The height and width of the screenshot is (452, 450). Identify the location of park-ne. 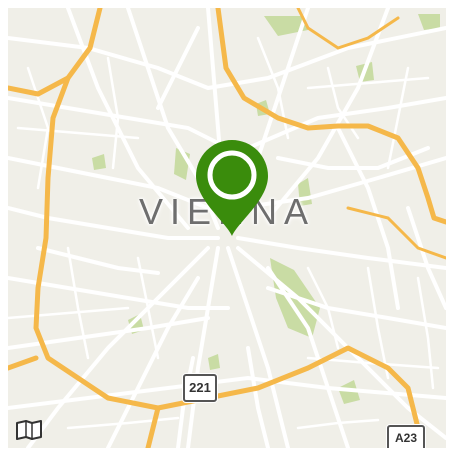
(429, 22).